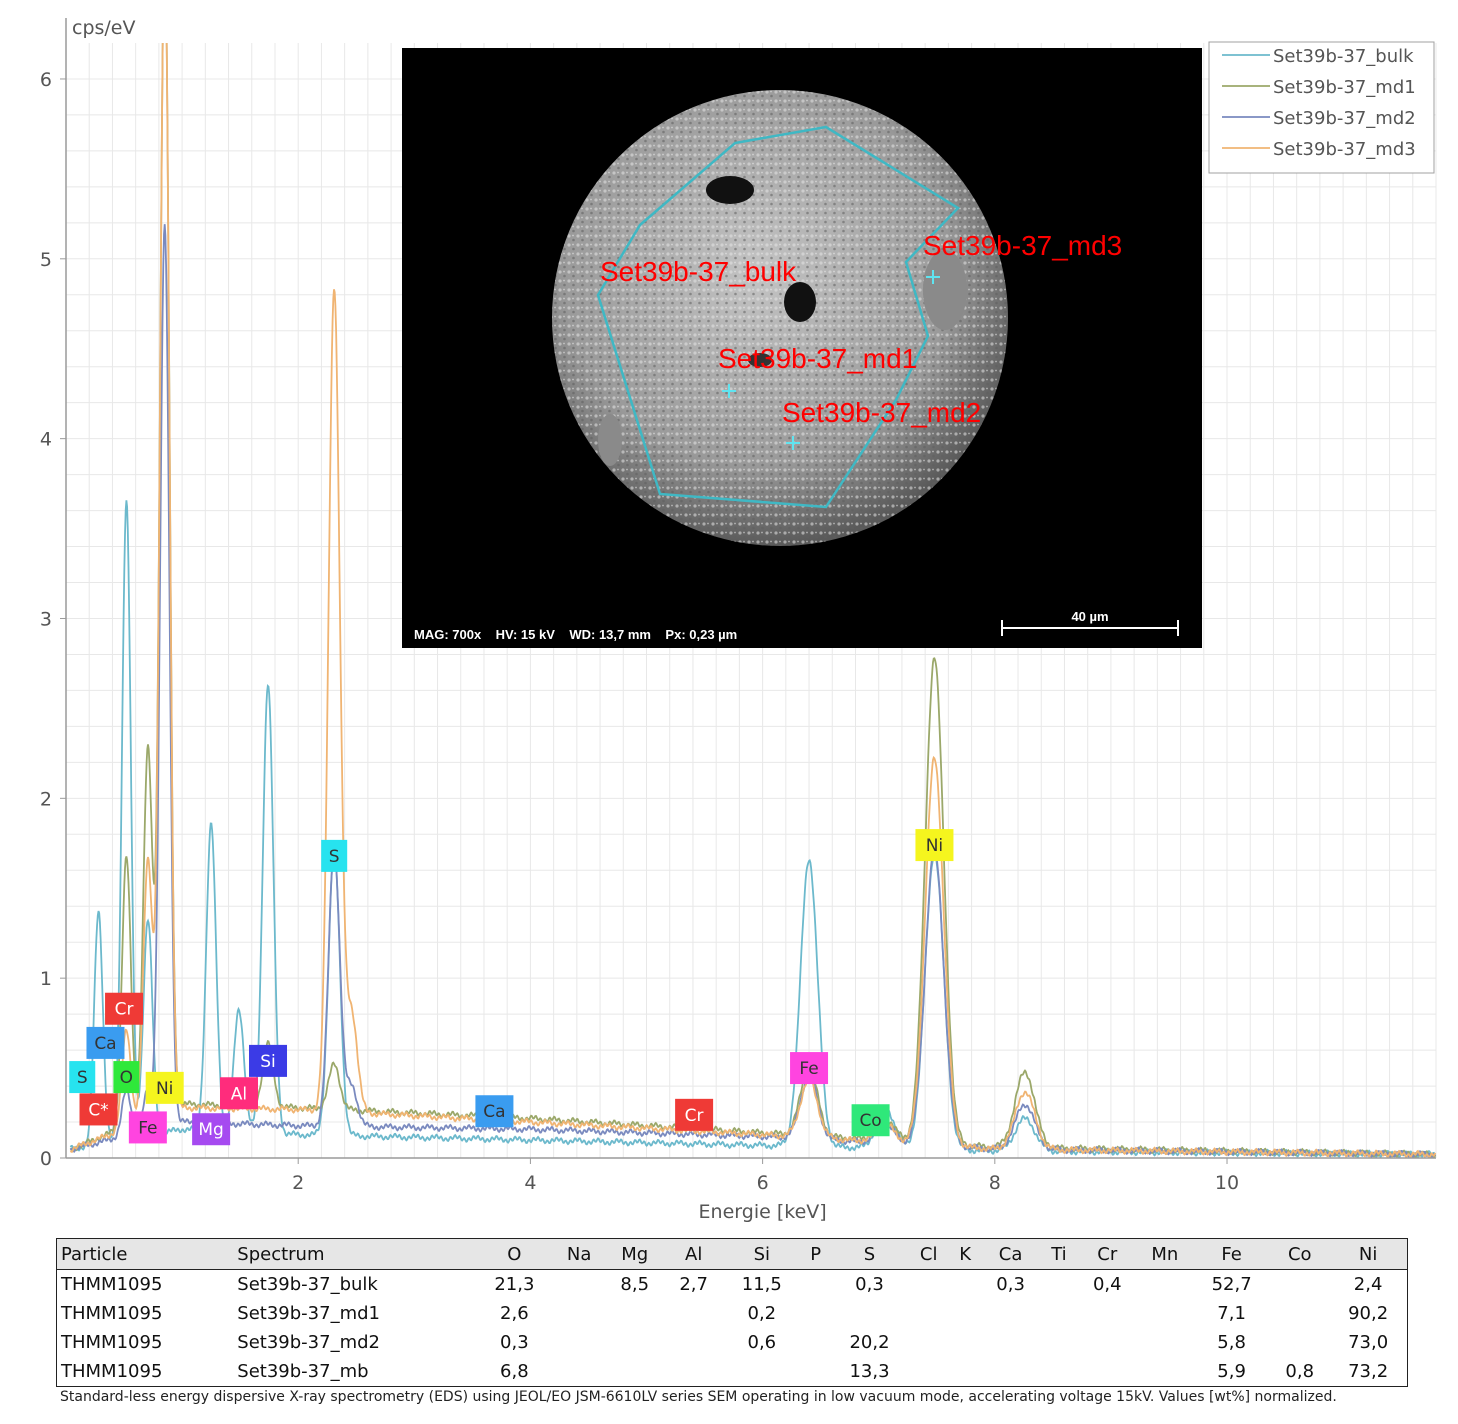 This screenshot has width=1458, height=1424. I want to click on table-cell: 8,5, so click(635, 1284).